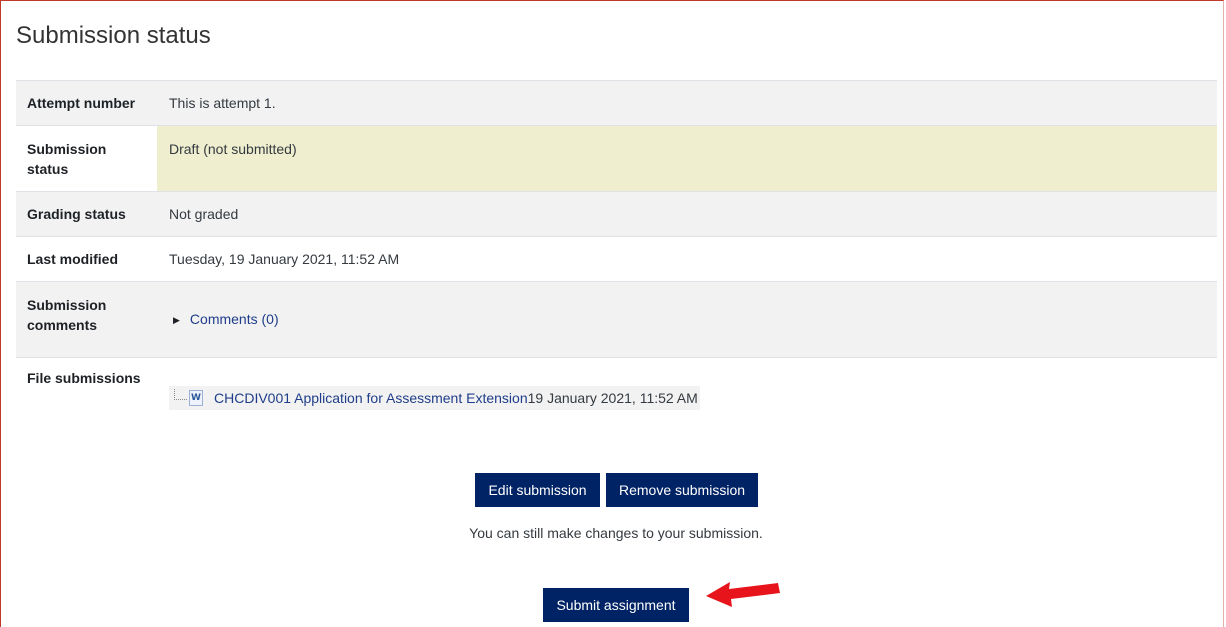  I want to click on word-file-icon: W, so click(196, 398).